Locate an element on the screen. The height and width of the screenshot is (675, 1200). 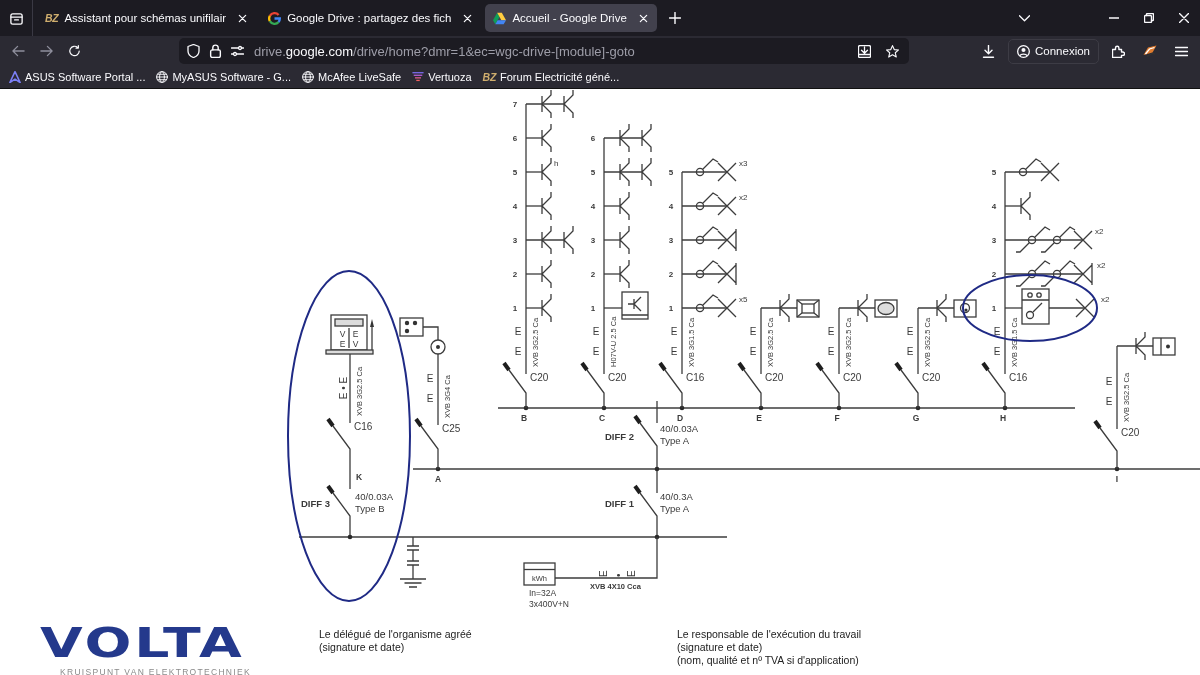
triangle-outline-icon is located at coordinates (15, 76).